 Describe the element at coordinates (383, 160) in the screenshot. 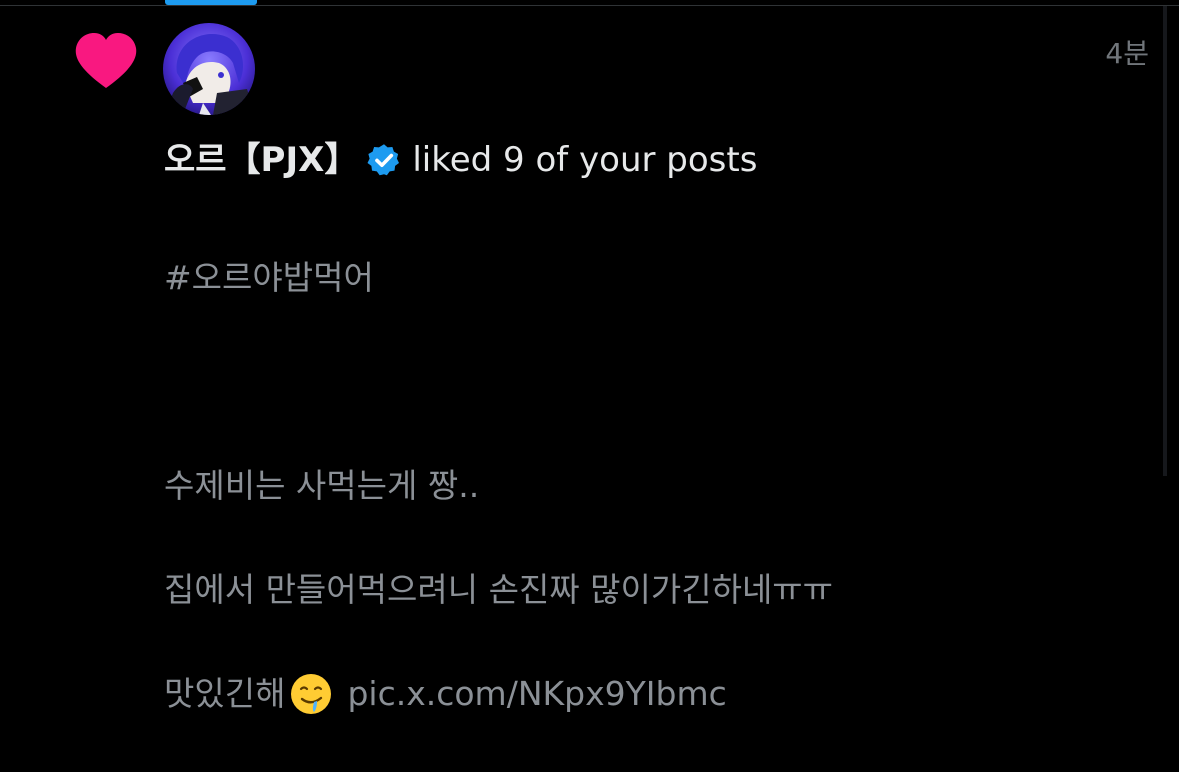

I see `verified-badge-icon` at that location.